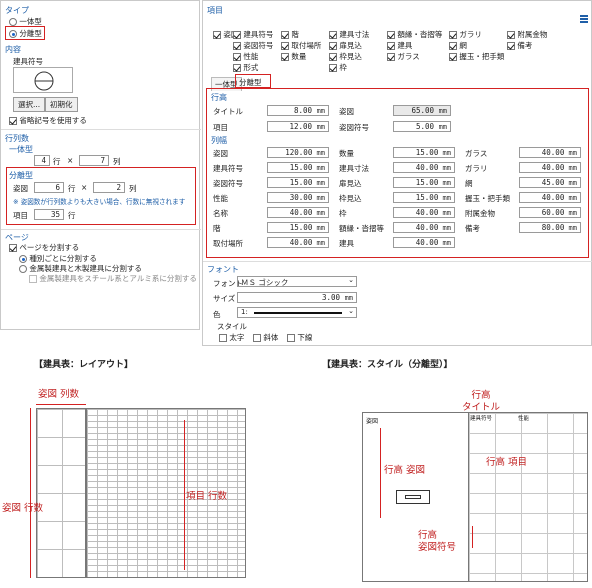 The width and height of the screenshot is (592, 588). Describe the element at coordinates (23, 259) in the screenshot. I see `split-by-type-icon` at that location.